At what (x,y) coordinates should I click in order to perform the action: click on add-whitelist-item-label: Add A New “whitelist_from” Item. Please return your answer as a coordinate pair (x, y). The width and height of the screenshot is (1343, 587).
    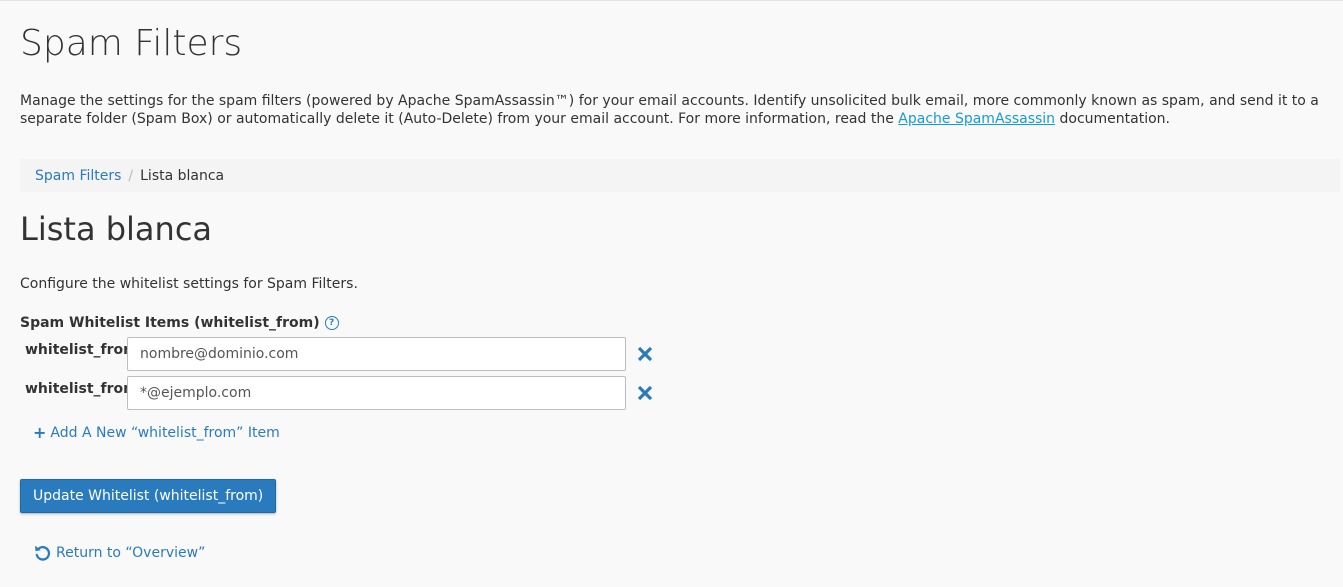
    Looking at the image, I should click on (165, 432).